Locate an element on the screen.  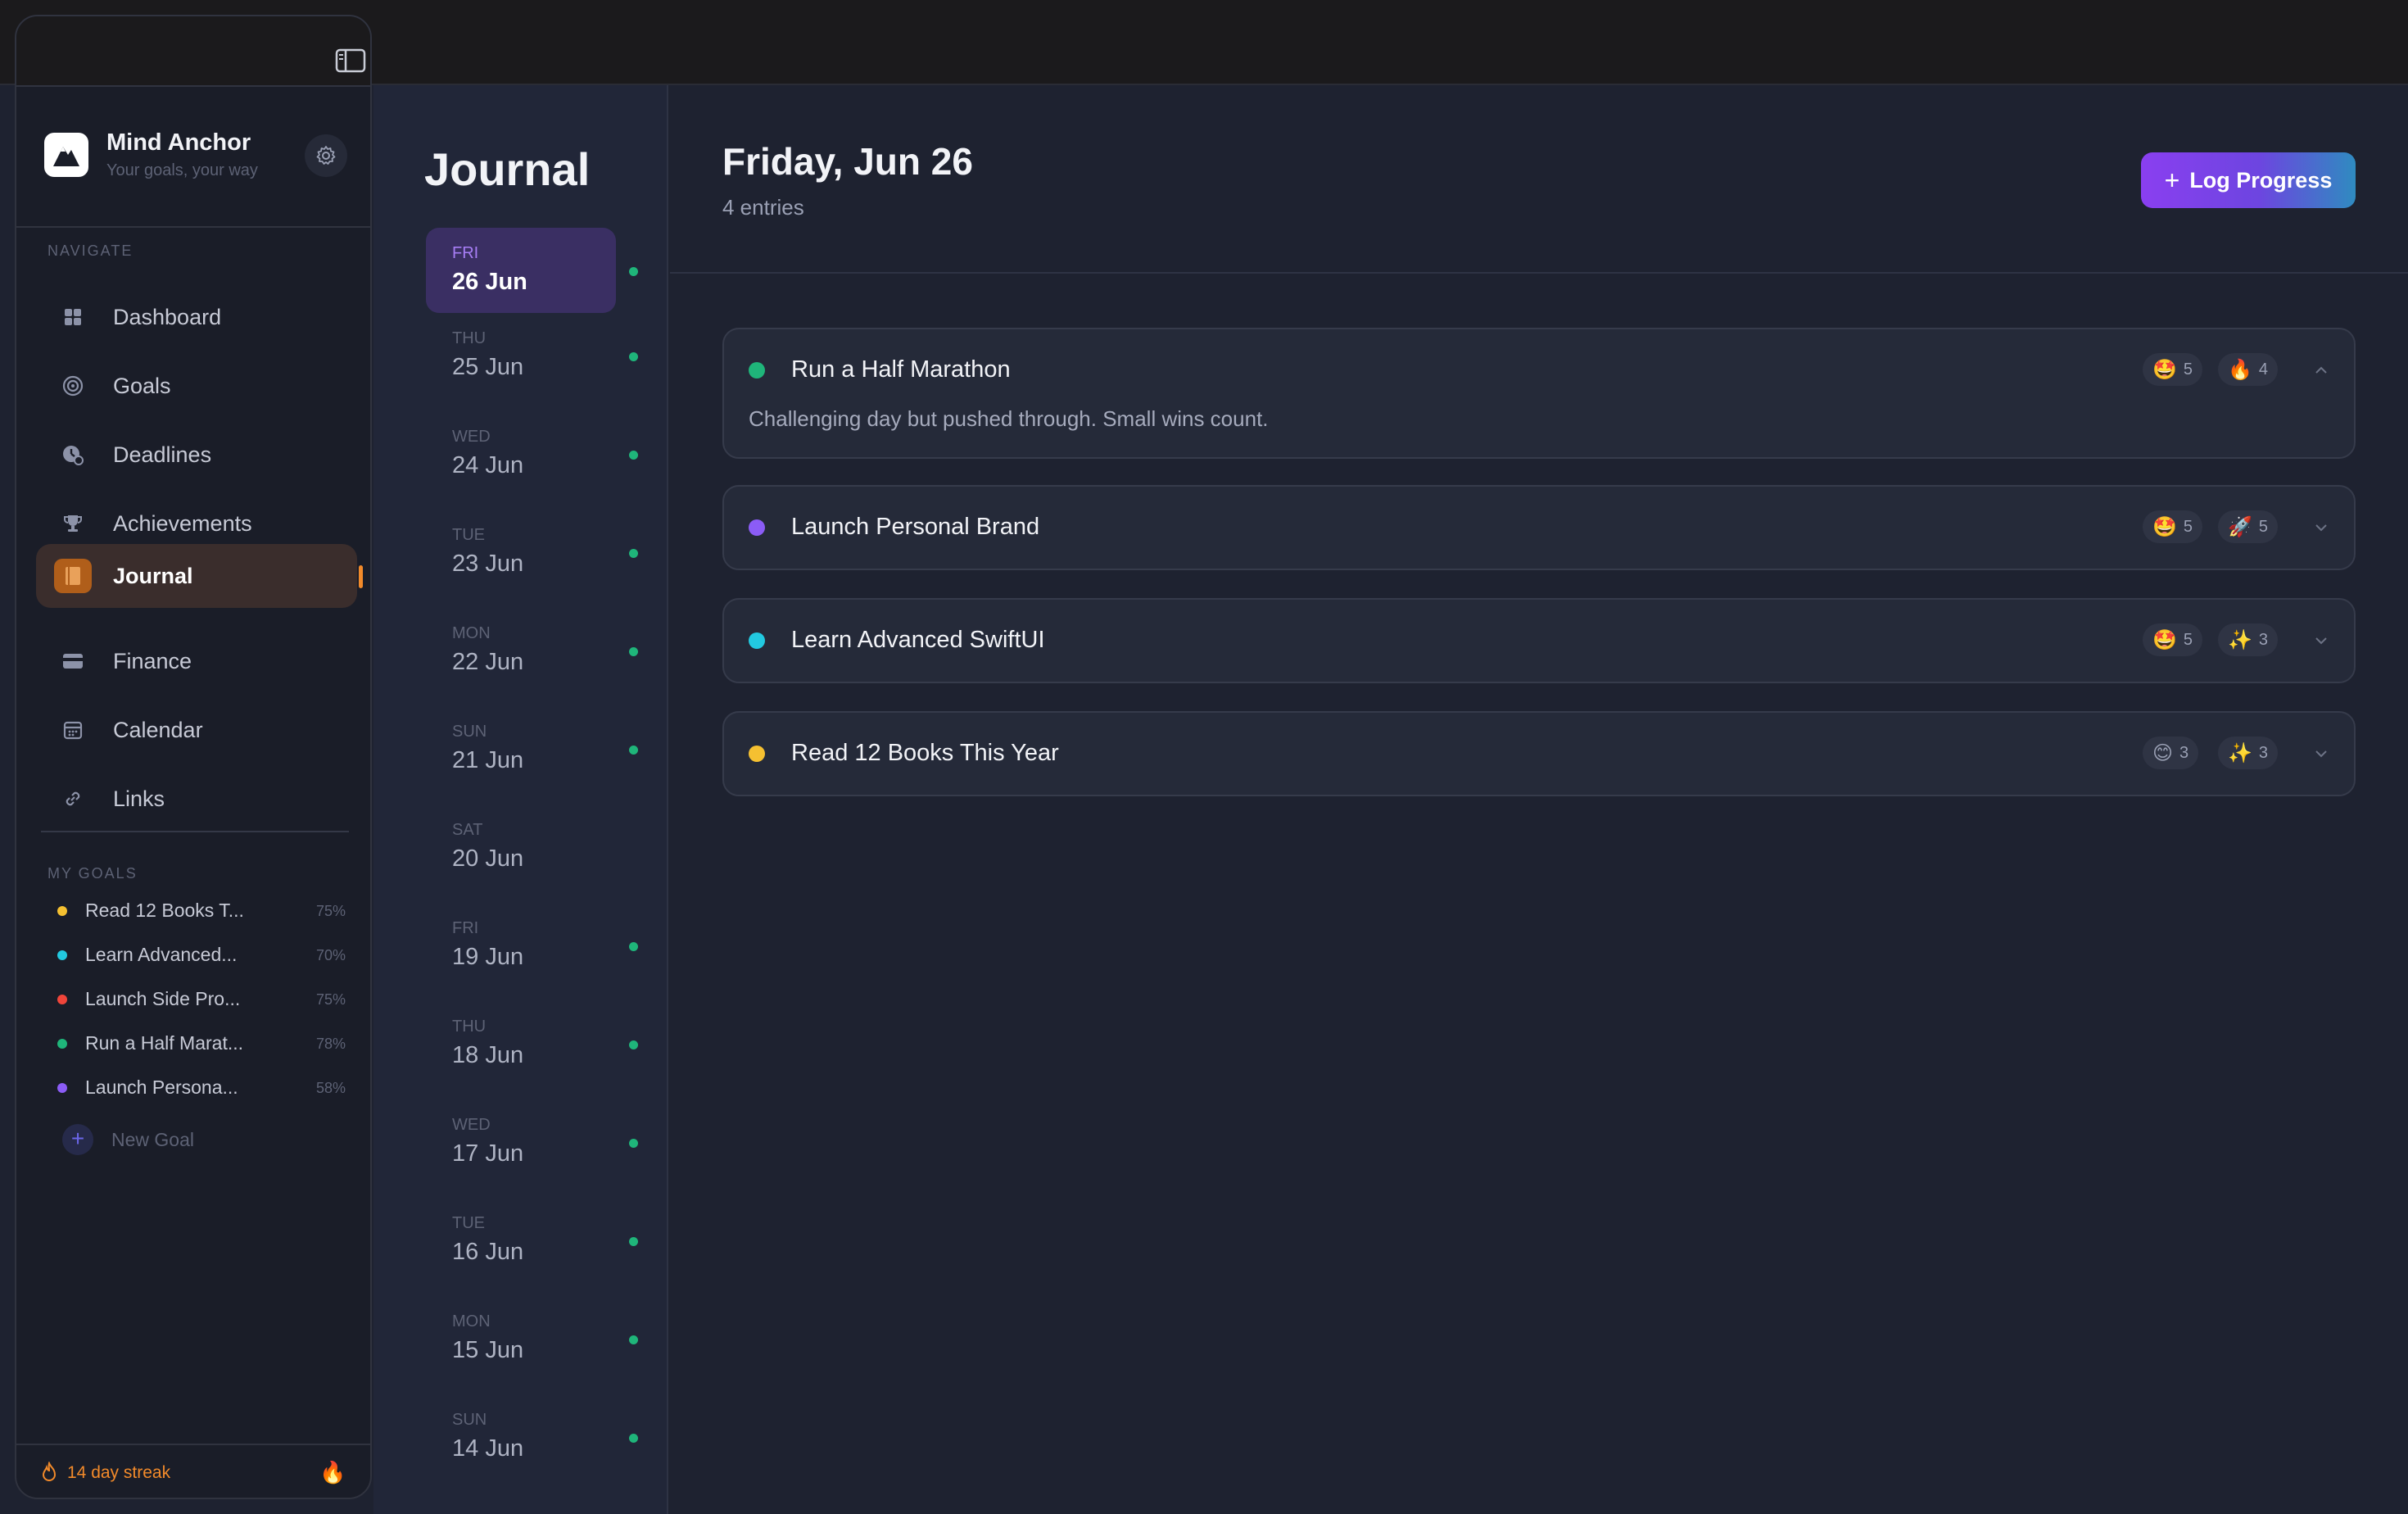
nav-item-goals: Goals is located at coordinates (196, 386).